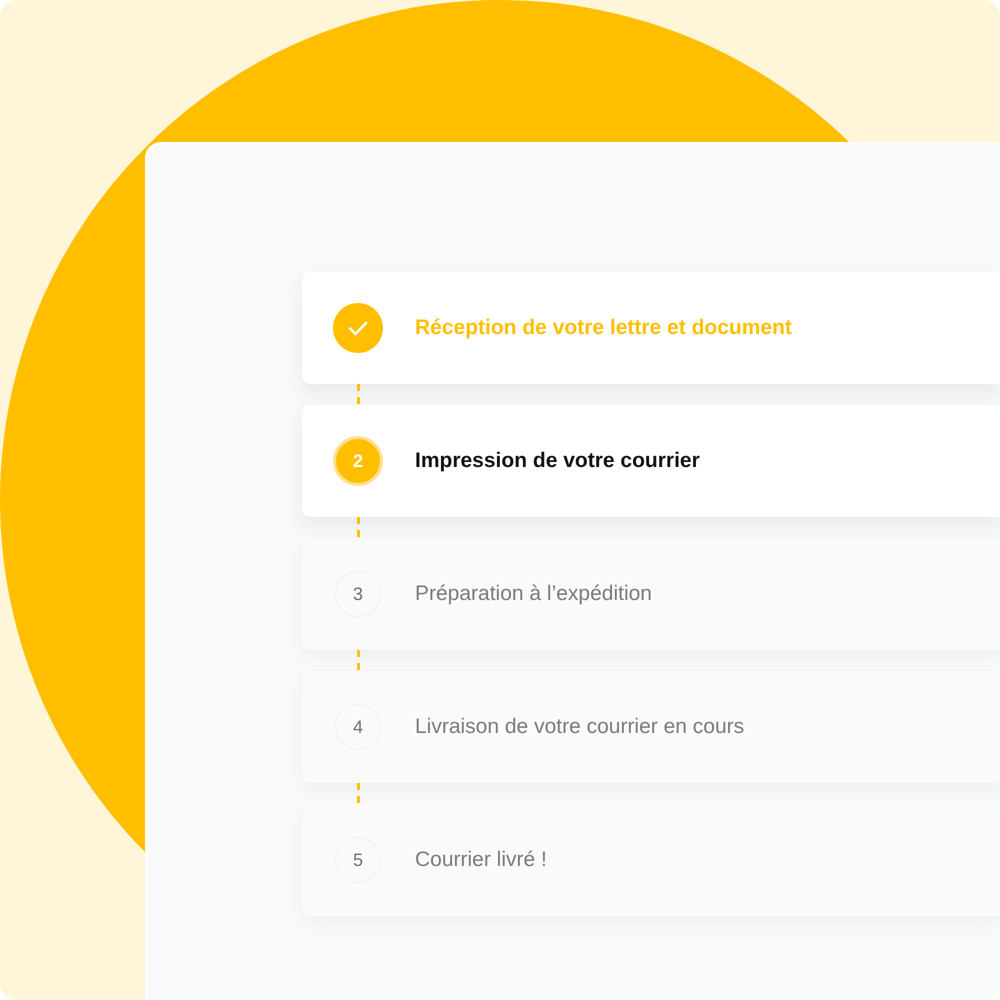 This screenshot has width=1000, height=1000. Describe the element at coordinates (481, 860) in the screenshot. I see `step-label: Courrier livré !` at that location.